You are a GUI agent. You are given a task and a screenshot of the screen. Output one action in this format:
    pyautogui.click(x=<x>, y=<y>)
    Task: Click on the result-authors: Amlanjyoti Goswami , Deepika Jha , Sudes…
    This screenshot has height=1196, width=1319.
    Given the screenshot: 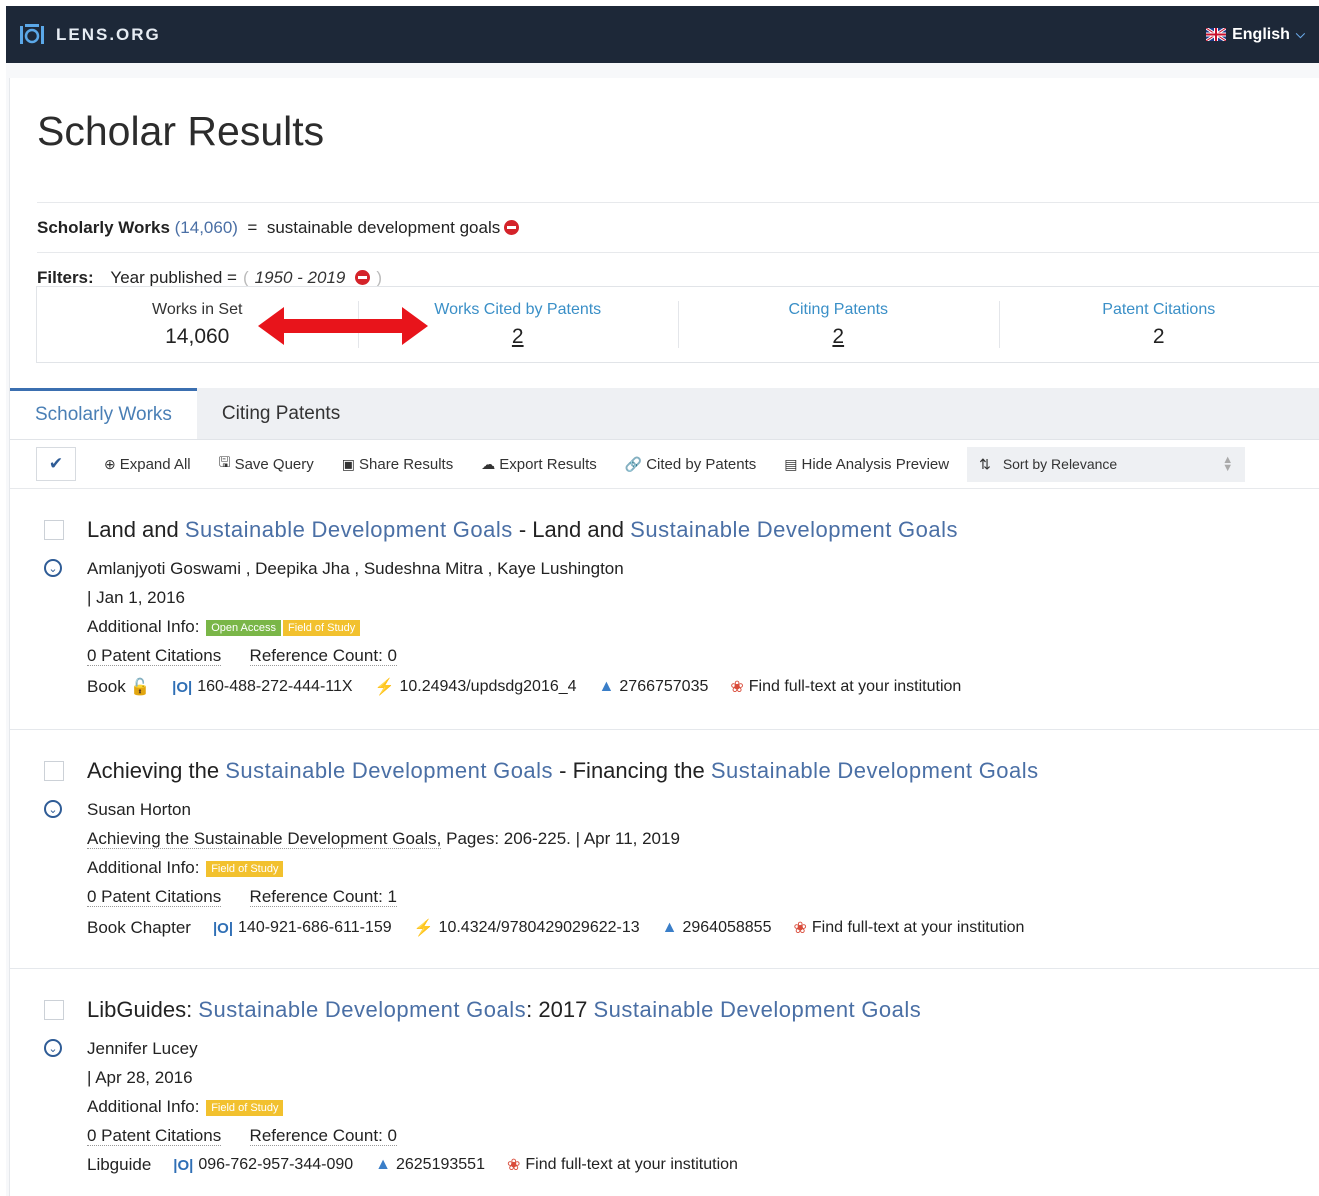 What is the action you would take?
    pyautogui.click(x=355, y=569)
    